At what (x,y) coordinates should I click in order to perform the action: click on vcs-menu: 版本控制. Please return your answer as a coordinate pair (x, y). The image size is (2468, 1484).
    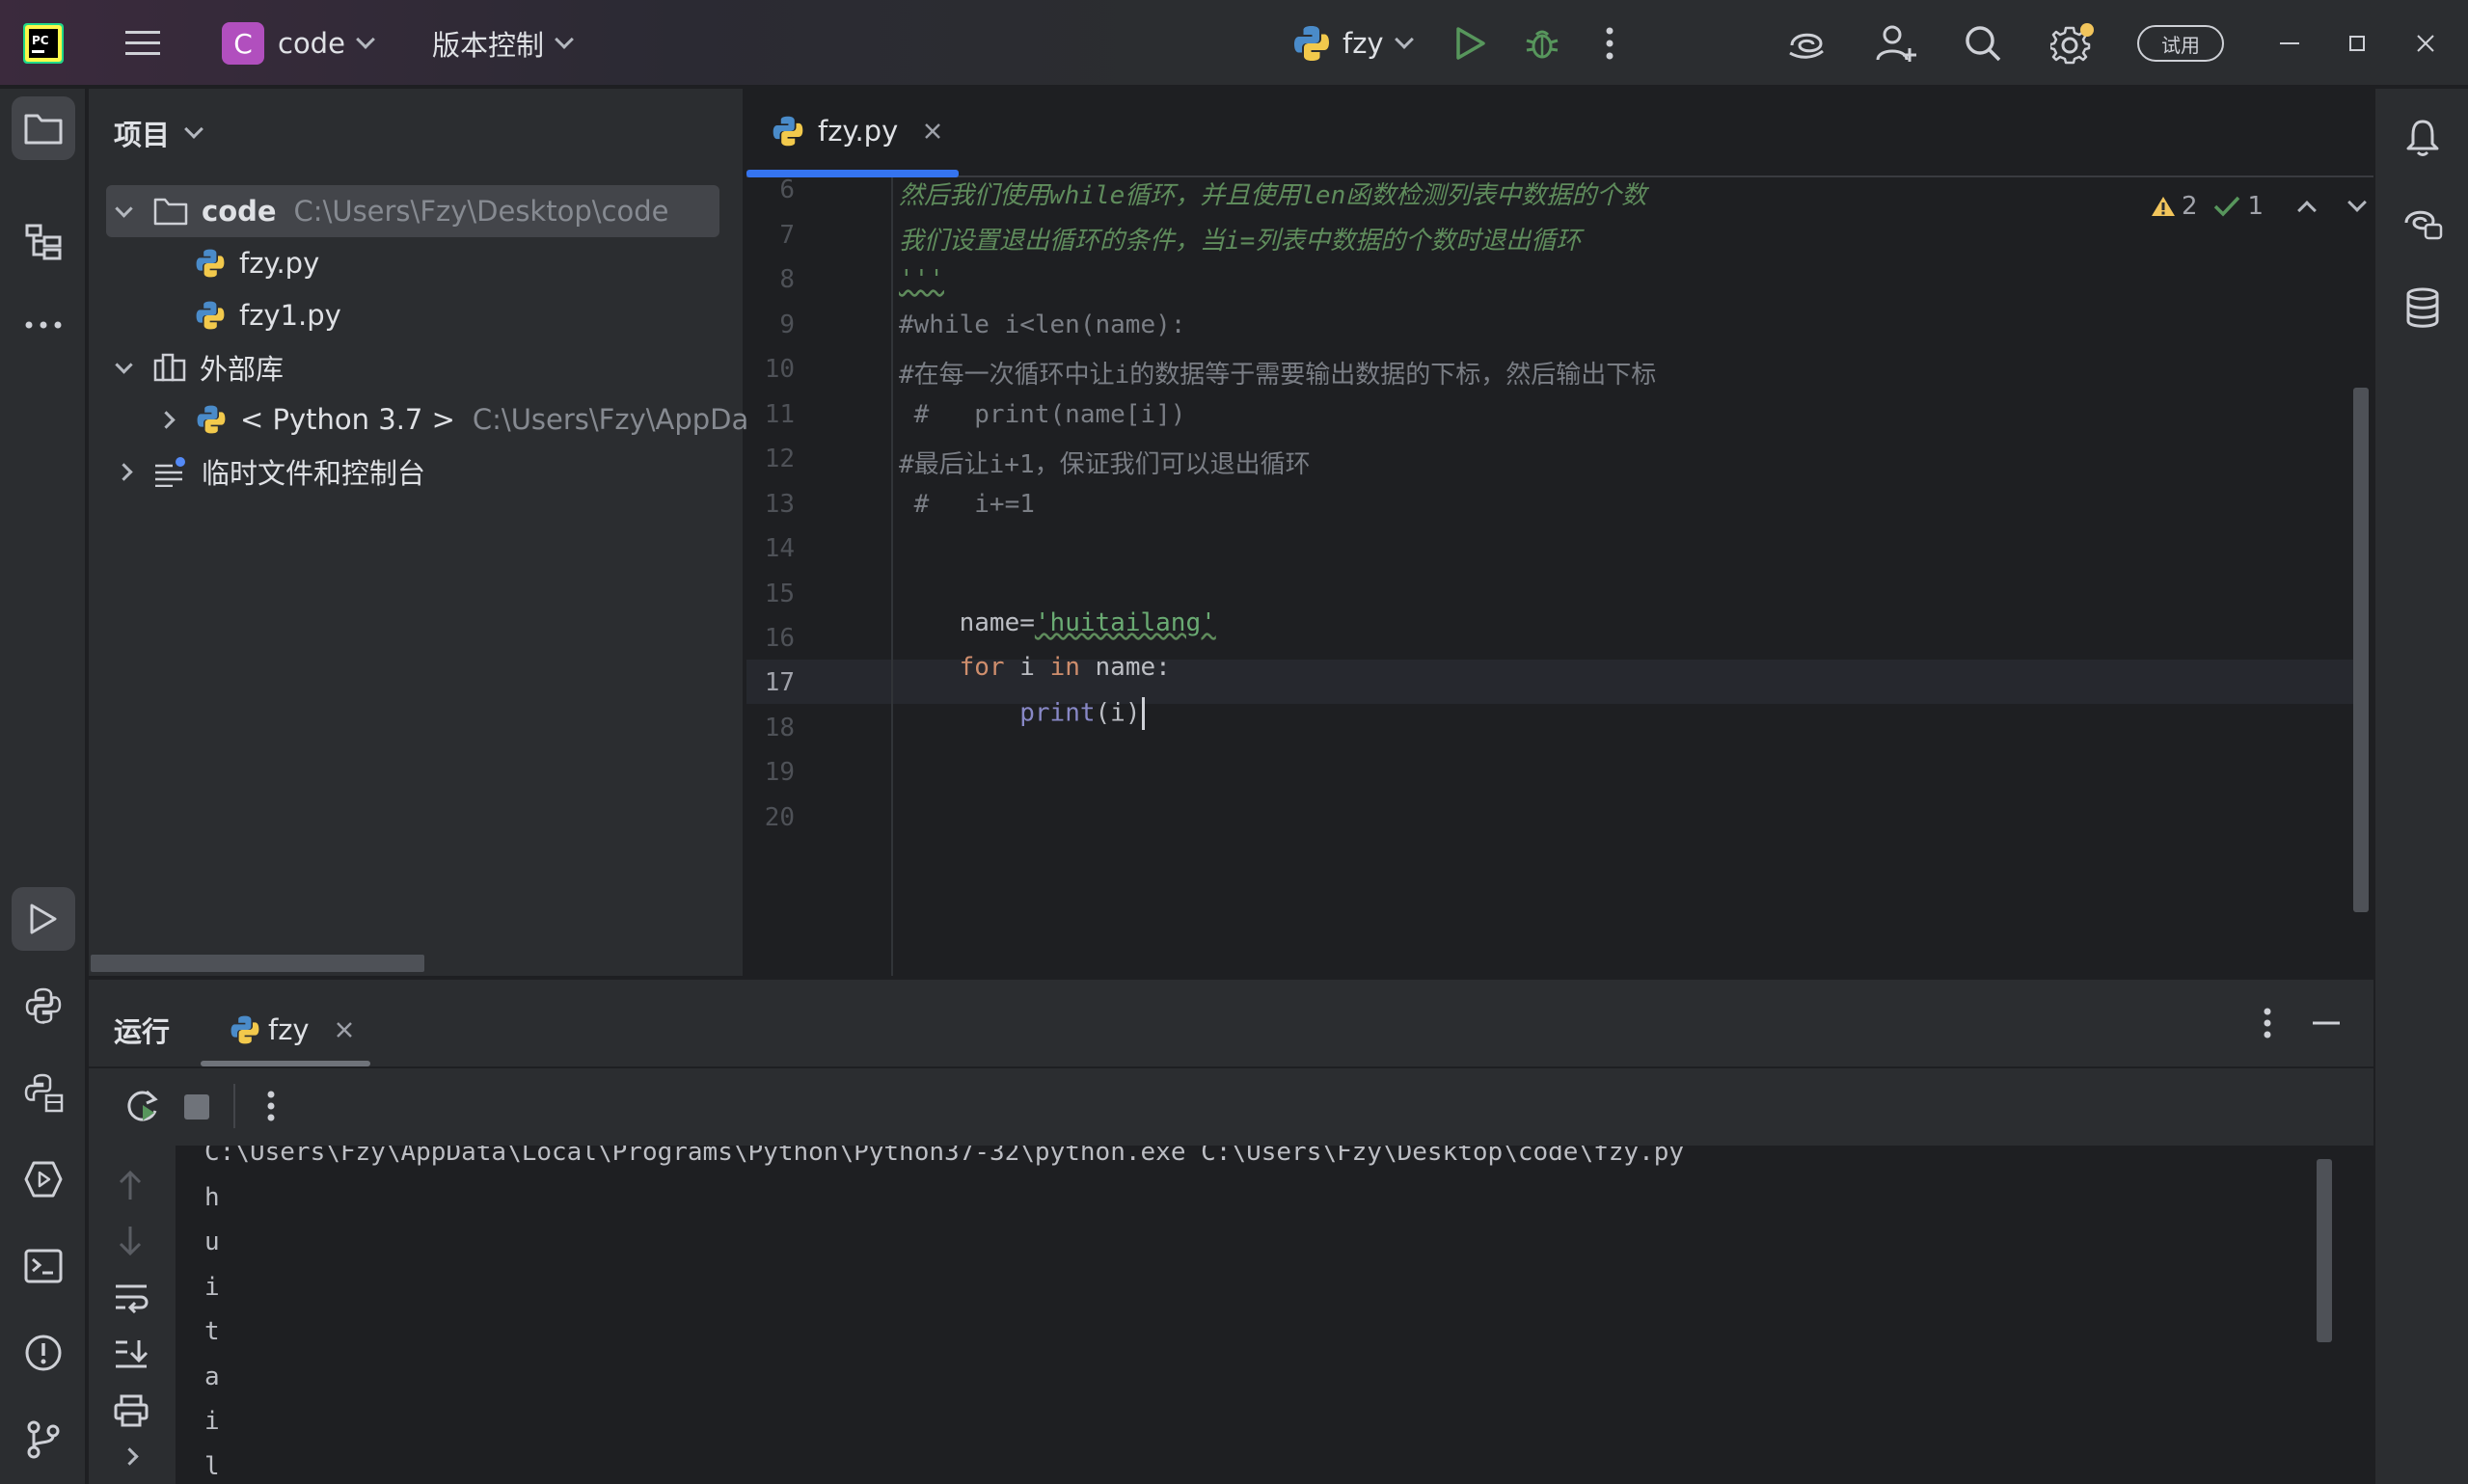
    Looking at the image, I should click on (503, 43).